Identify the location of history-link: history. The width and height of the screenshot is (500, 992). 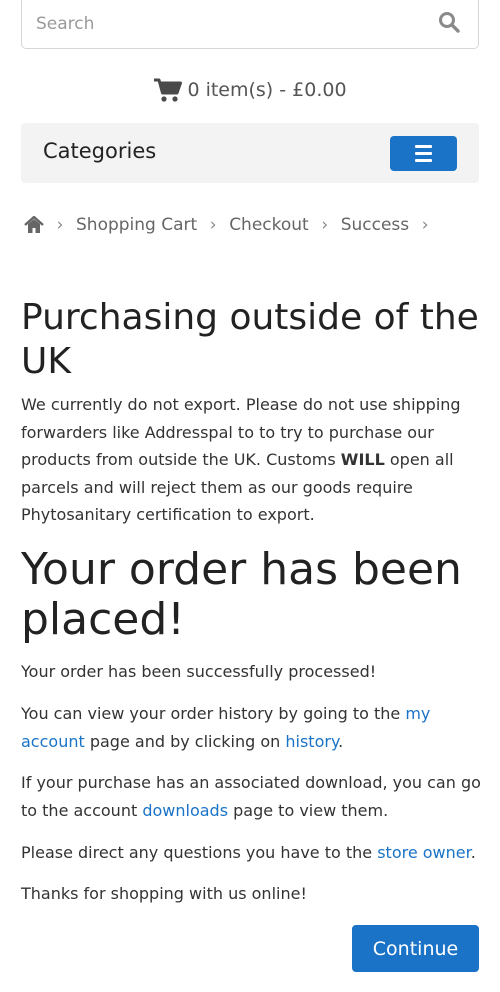
(311, 741).